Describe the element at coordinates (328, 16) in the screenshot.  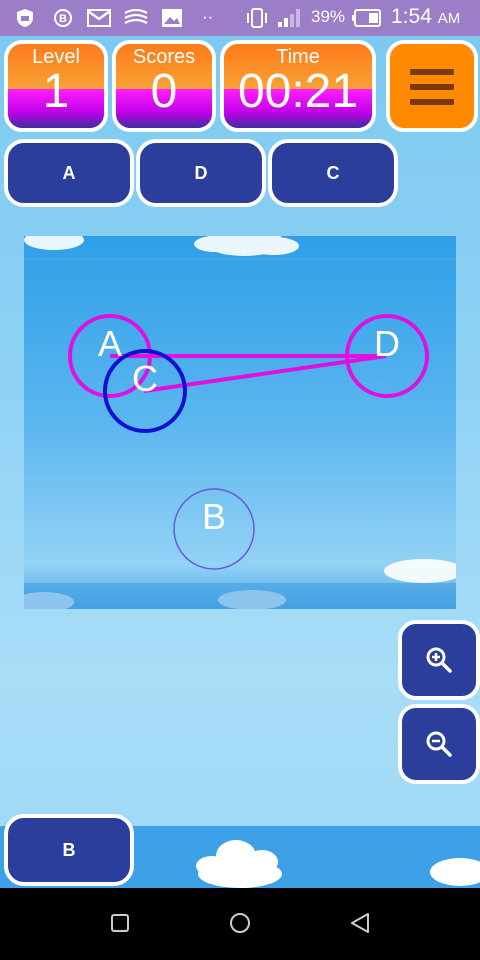
I see `battery-percent: 39%` at that location.